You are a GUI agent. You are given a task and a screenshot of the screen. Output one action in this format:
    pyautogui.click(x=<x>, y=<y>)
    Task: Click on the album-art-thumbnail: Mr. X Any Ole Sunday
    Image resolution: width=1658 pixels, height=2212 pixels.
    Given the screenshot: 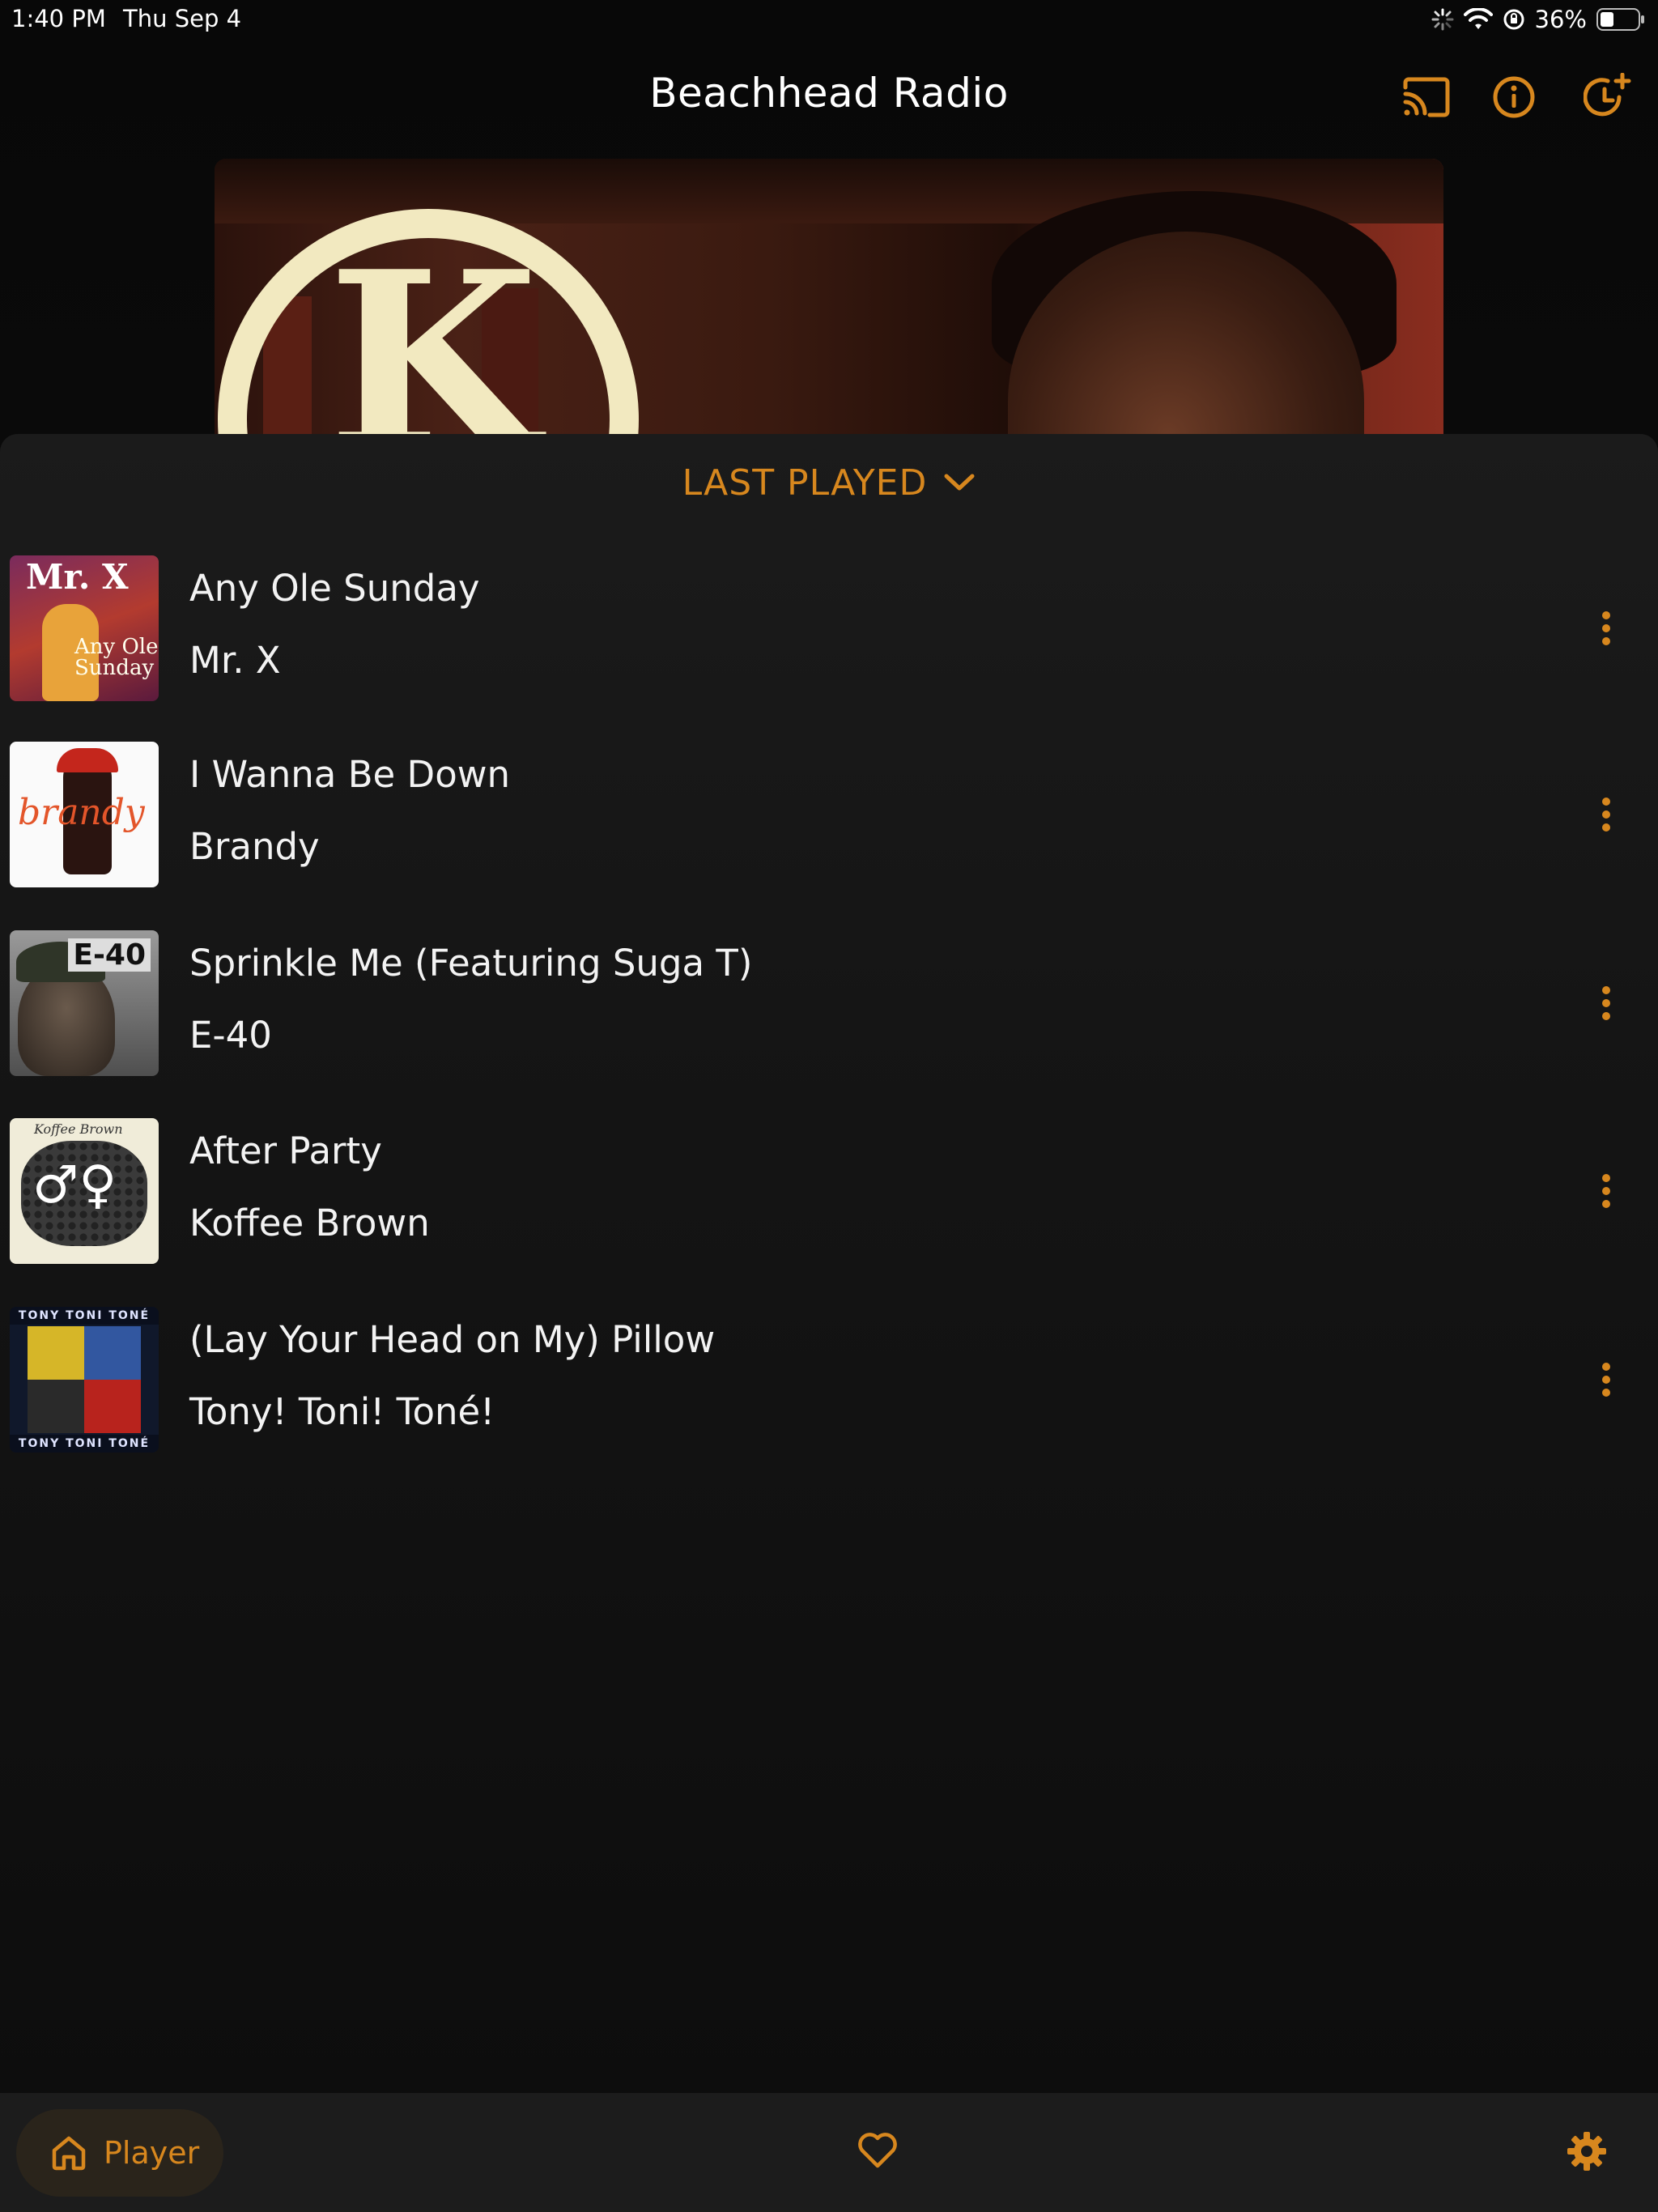 What is the action you would take?
    pyautogui.click(x=84, y=628)
    